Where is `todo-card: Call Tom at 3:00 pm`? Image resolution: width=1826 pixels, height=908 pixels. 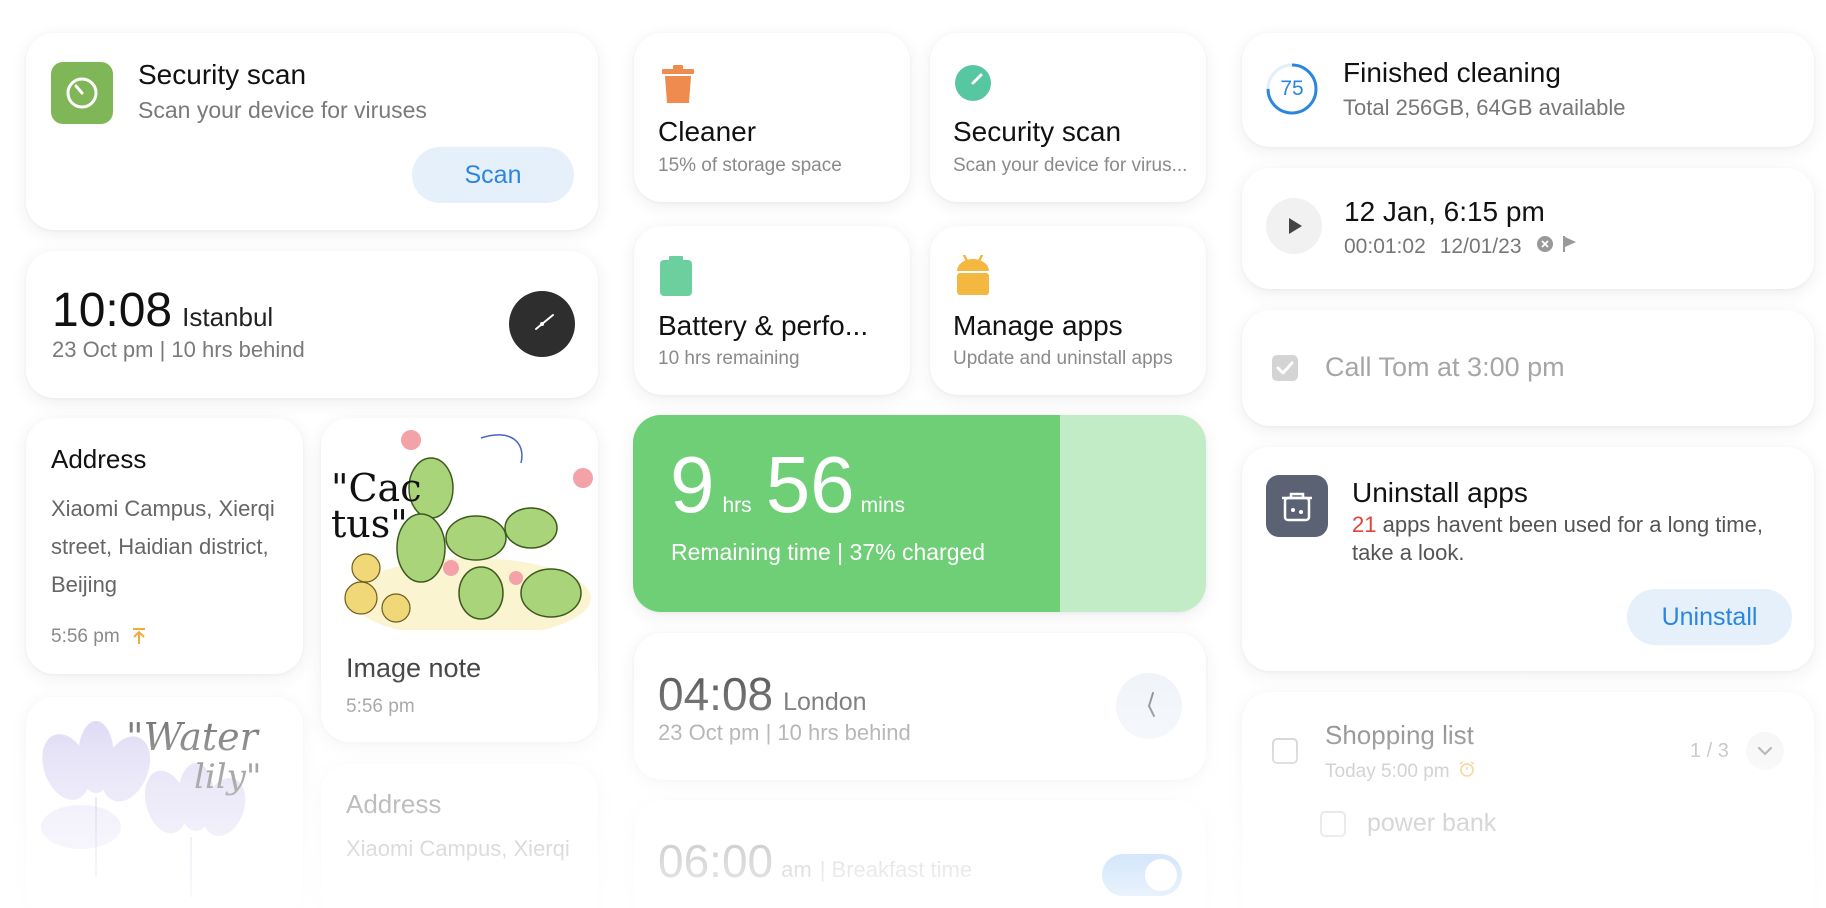 todo-card: Call Tom at 3:00 pm is located at coordinates (1528, 368).